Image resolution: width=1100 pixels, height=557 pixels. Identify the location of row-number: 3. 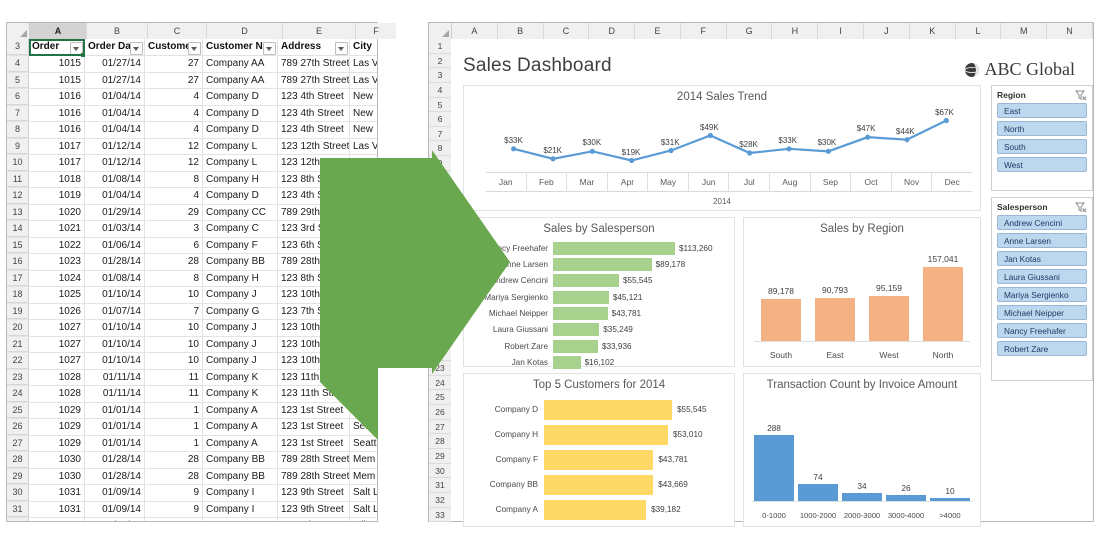
(18, 47).